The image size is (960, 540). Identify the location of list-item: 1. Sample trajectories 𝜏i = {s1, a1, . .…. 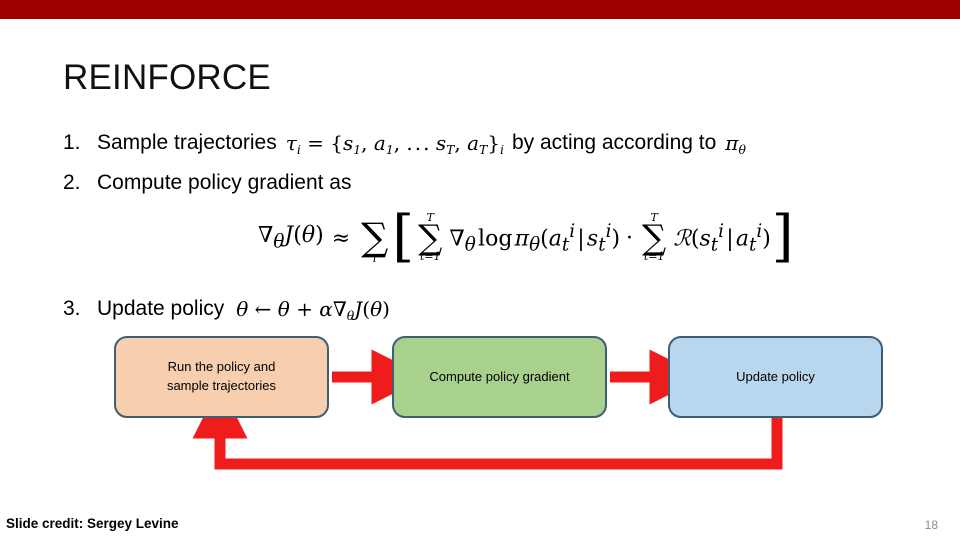
(503, 142).